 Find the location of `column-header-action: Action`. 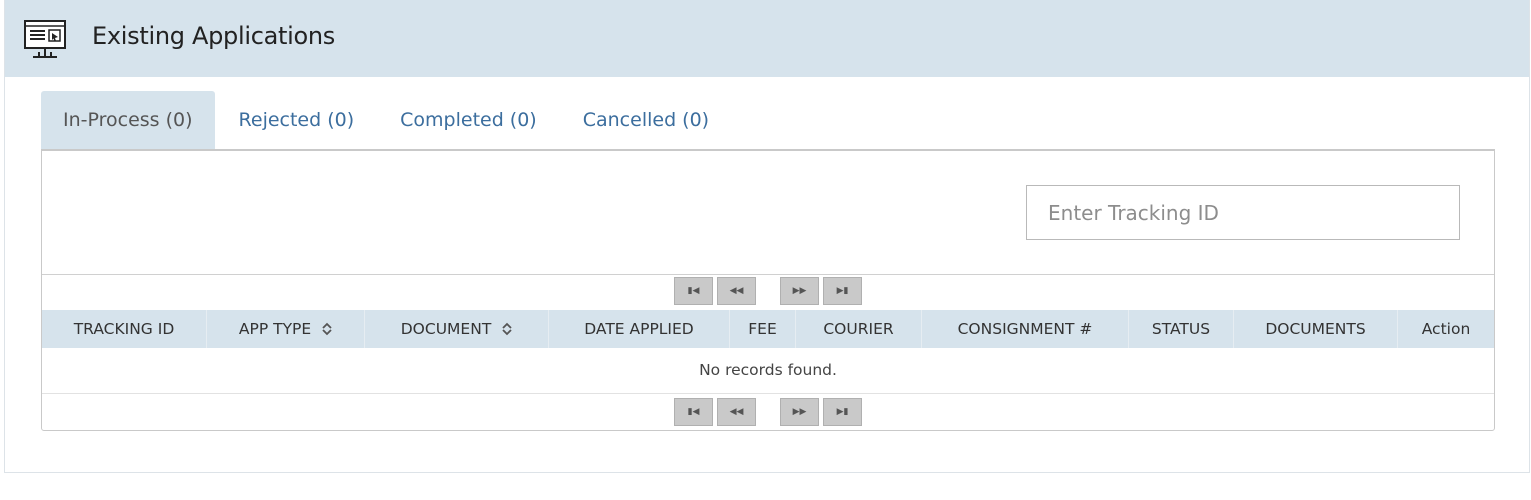

column-header-action: Action is located at coordinates (1446, 329).